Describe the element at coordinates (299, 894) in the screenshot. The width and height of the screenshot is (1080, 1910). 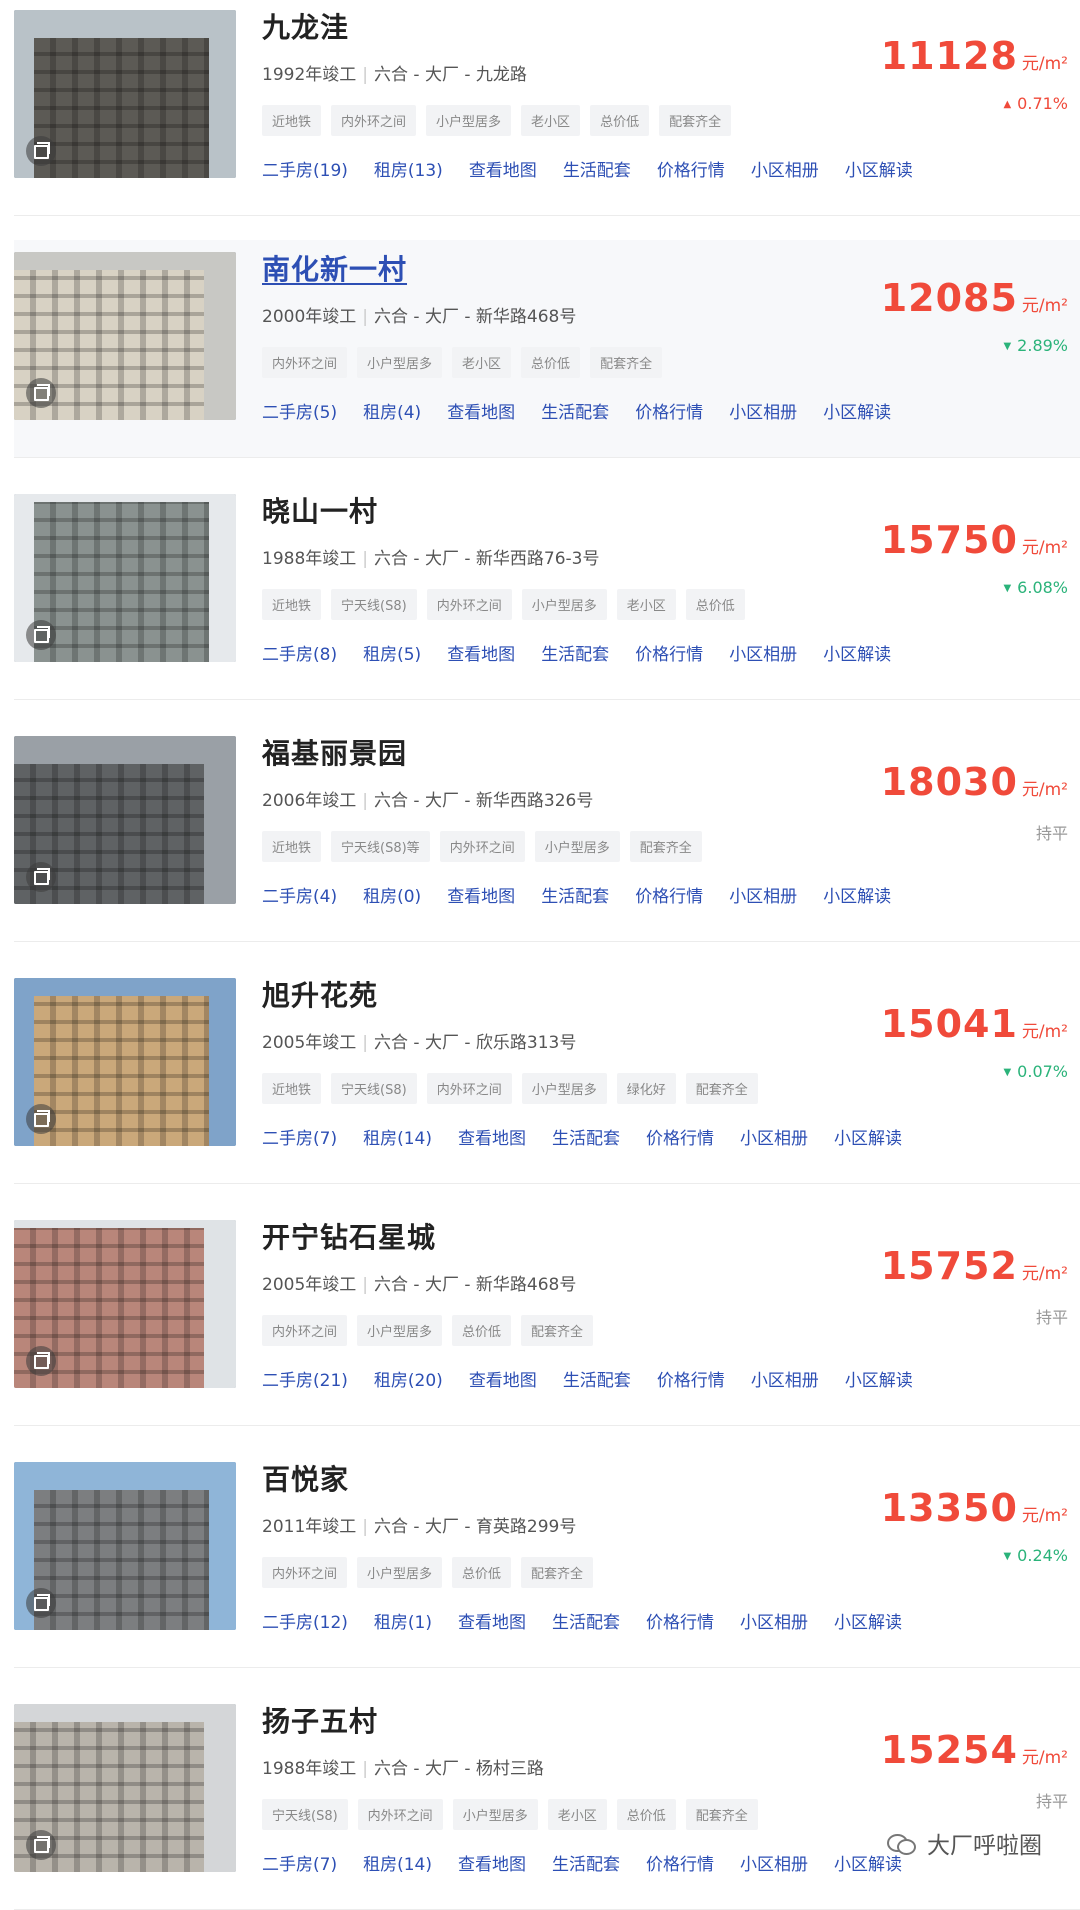
I see `community-link: 二手房(4)` at that location.